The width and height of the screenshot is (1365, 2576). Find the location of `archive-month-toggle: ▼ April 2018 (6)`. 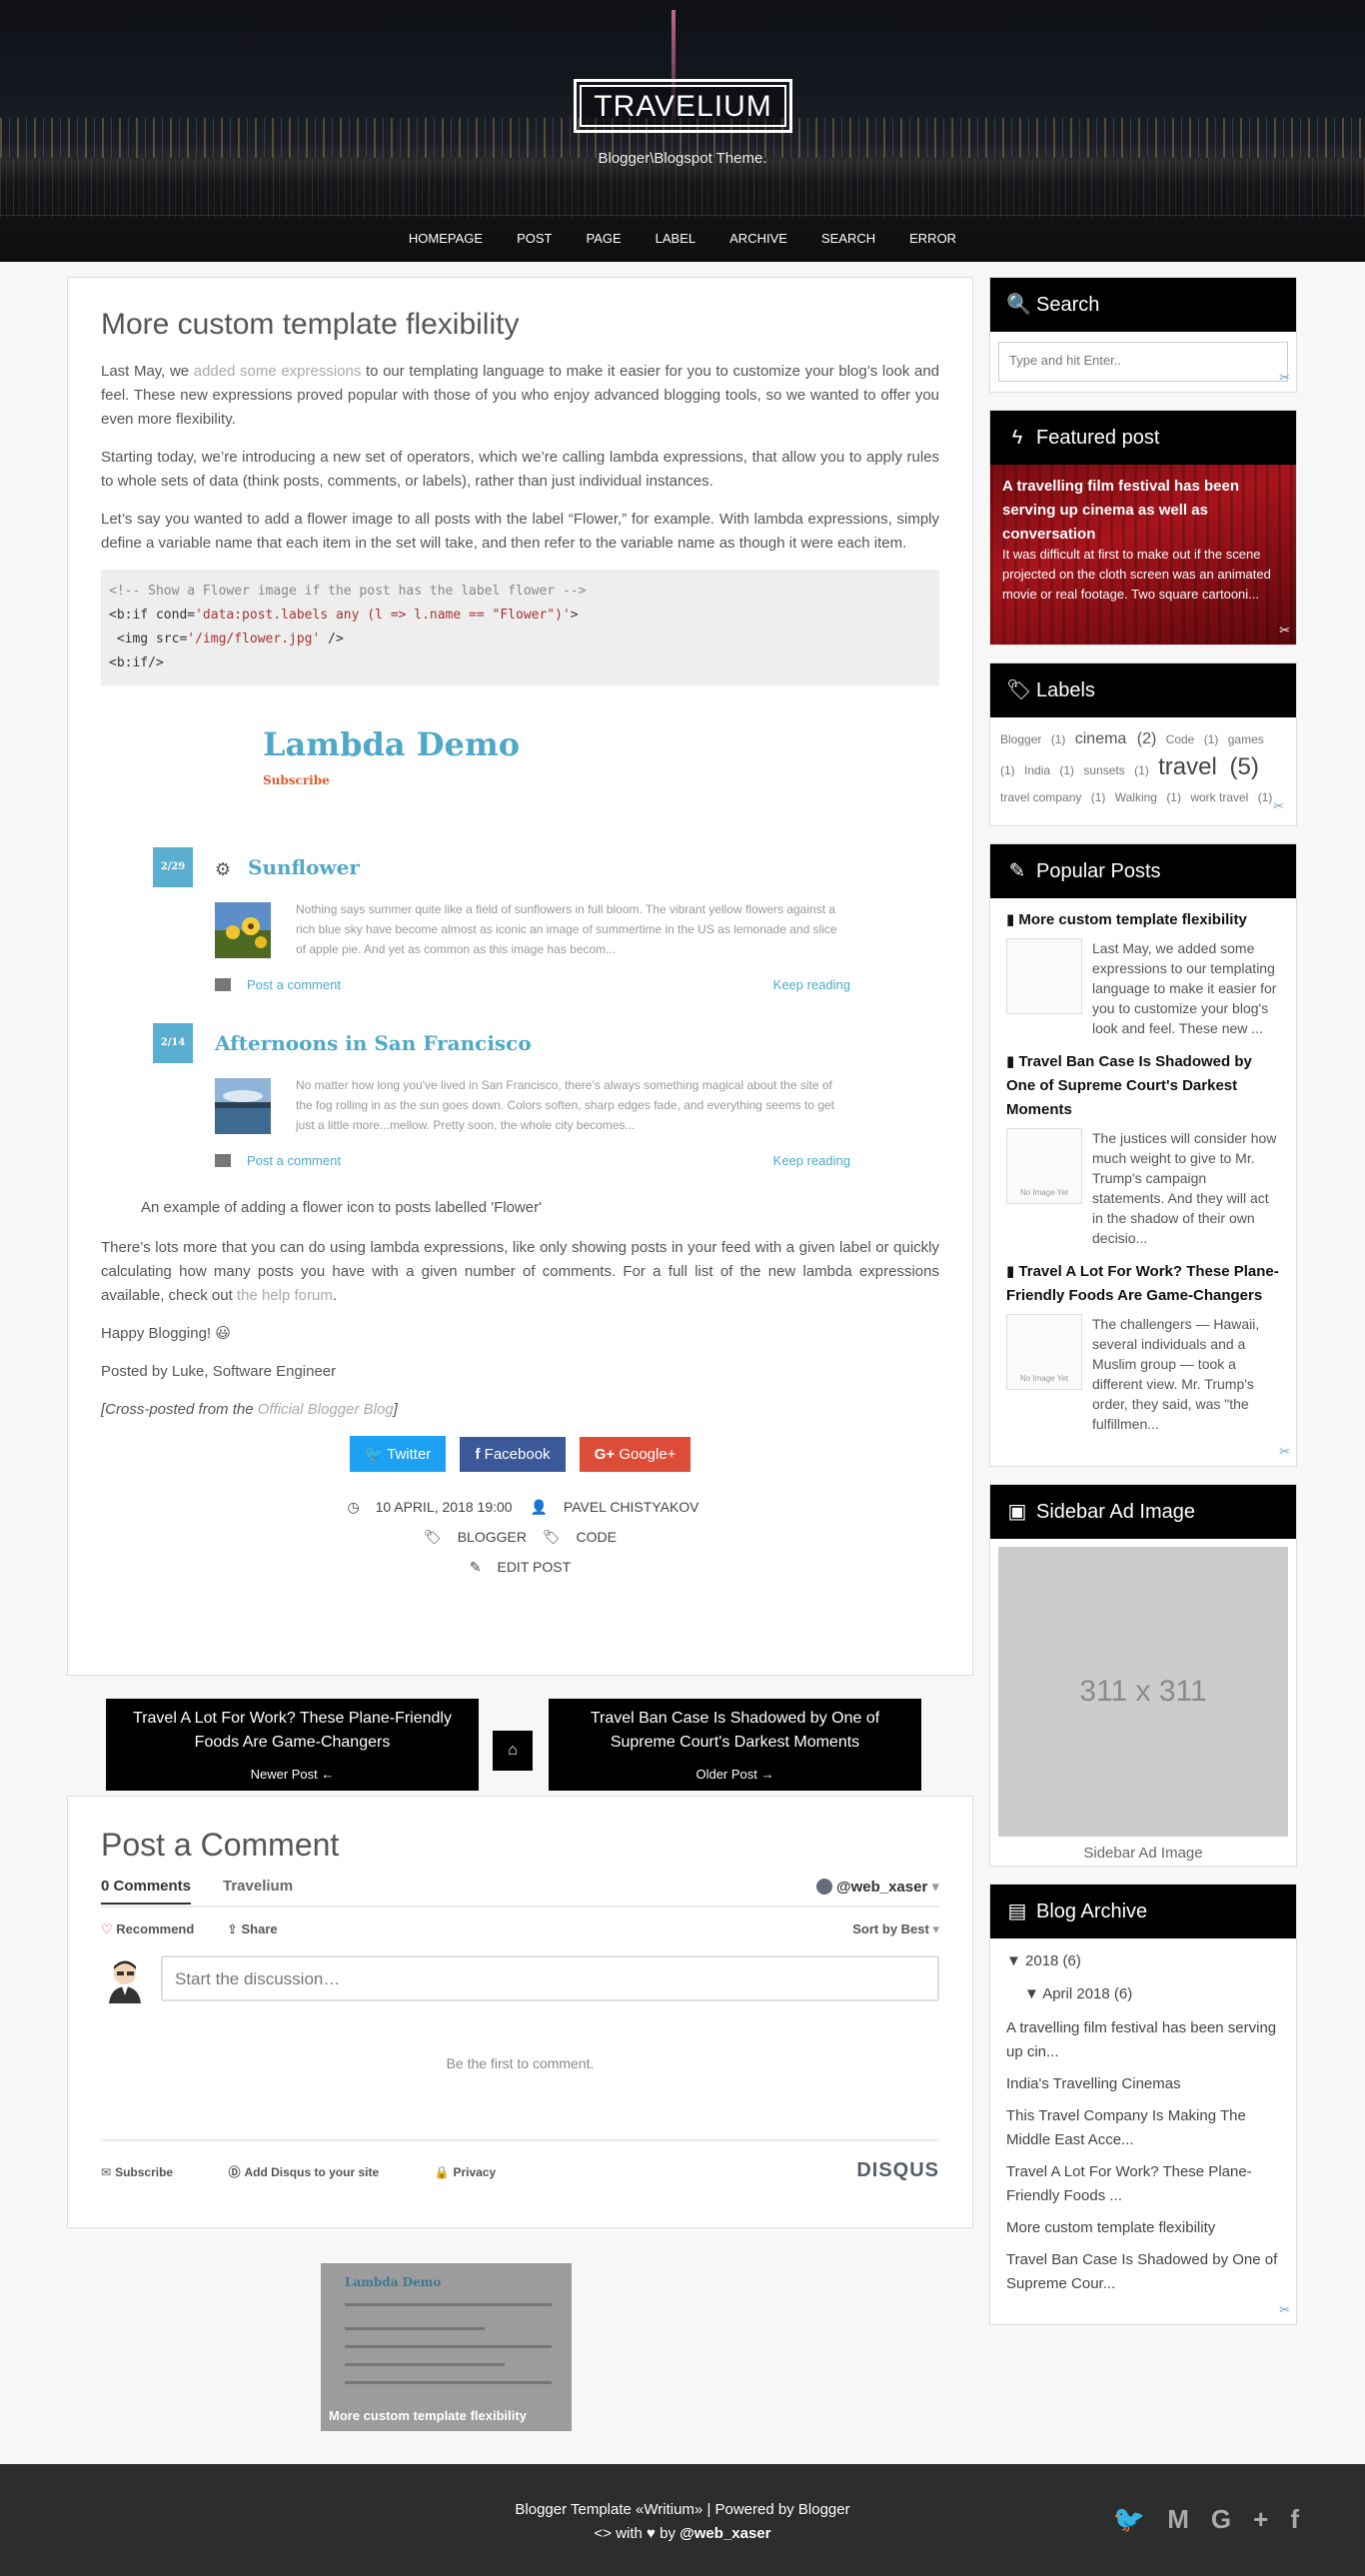

archive-month-toggle: ▼ April 2018 (6) is located at coordinates (1152, 1993).